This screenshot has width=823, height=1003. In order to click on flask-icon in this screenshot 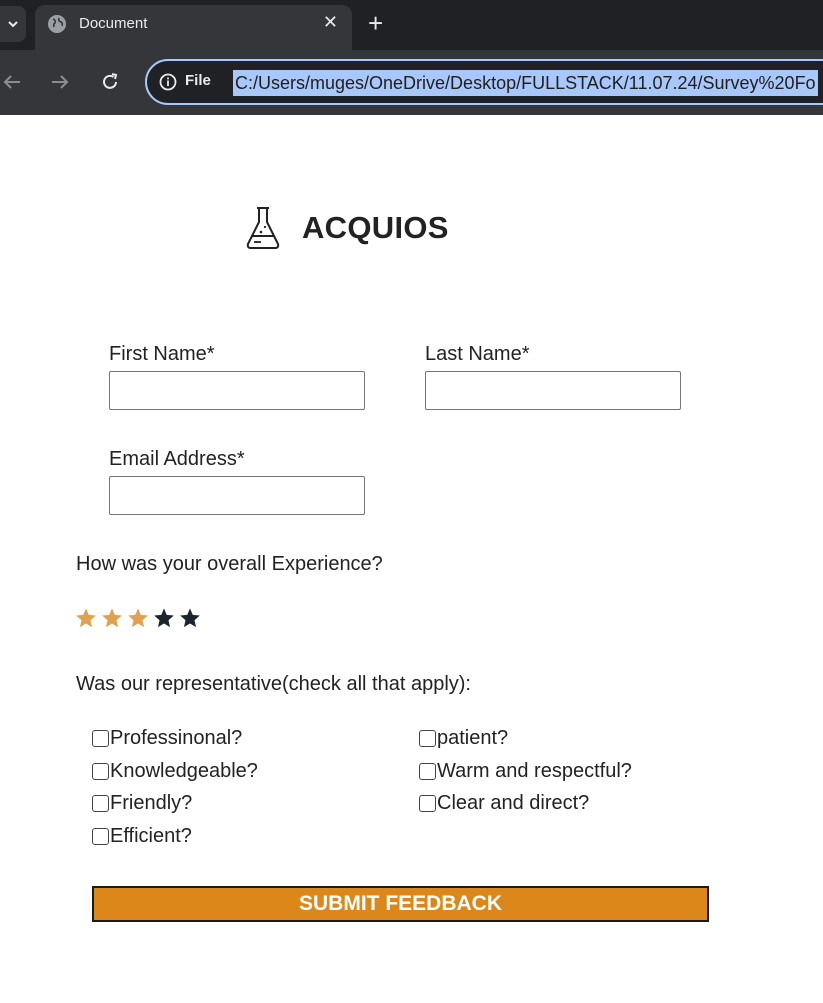, I will do `click(263, 228)`.